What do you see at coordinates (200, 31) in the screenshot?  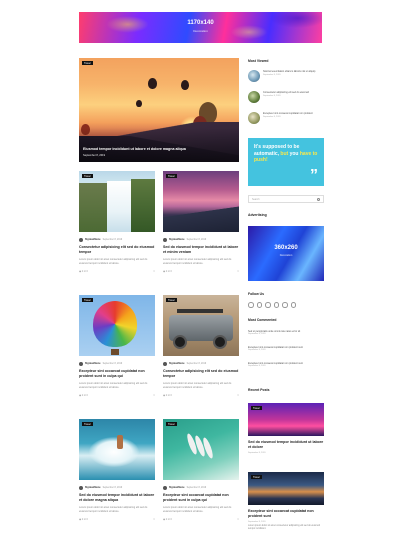 I see `banner-subtitle: Decoration` at bounding box center [200, 31].